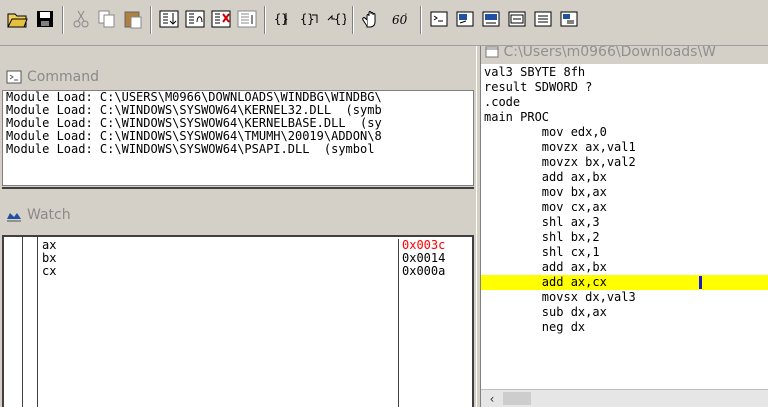 This screenshot has width=768, height=407. What do you see at coordinates (517, 117) in the screenshot?
I see `source-line-text: main PROC` at bounding box center [517, 117].